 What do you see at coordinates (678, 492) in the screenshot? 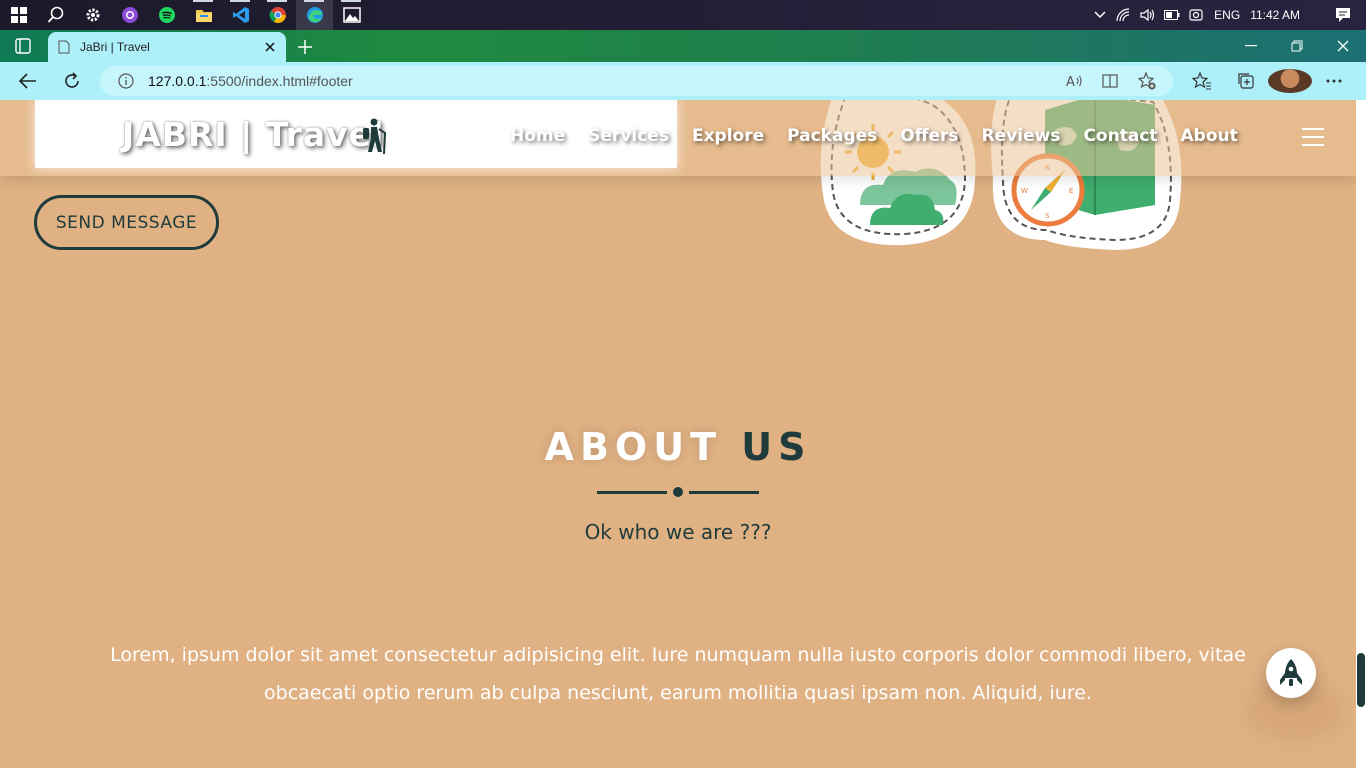
I see `title-divider` at bounding box center [678, 492].